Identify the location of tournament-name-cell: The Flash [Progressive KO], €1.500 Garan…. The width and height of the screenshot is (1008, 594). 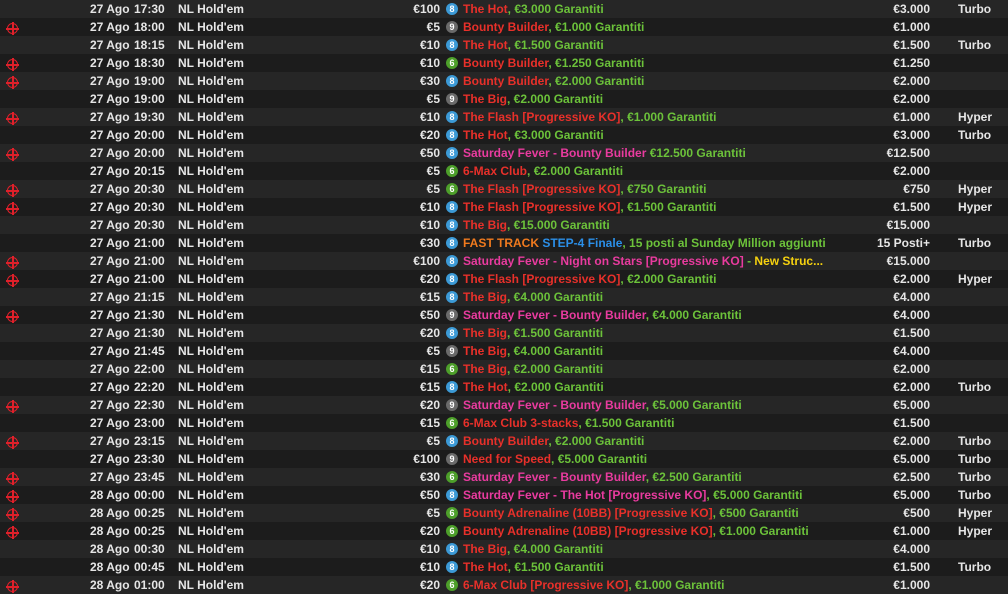
(653, 207).